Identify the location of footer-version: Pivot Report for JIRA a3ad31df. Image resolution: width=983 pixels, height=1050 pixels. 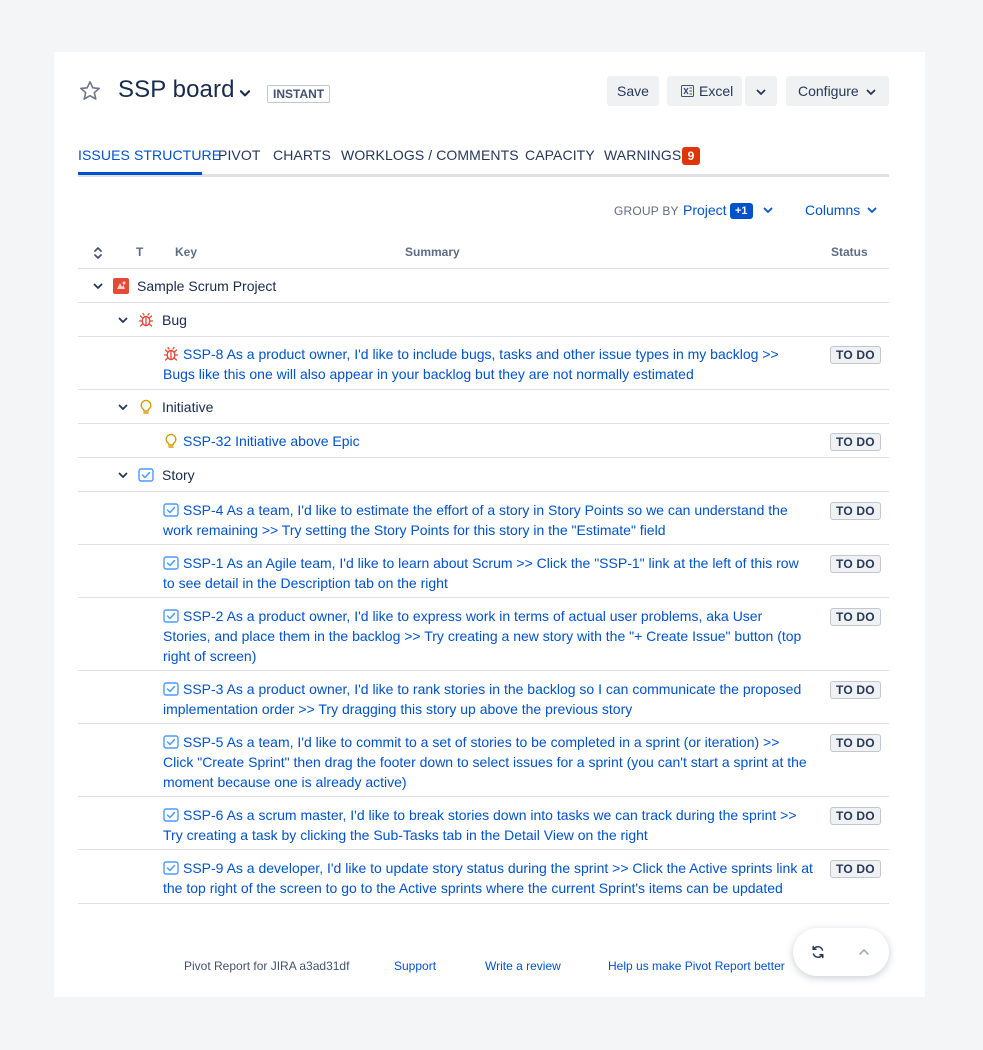
(267, 966).